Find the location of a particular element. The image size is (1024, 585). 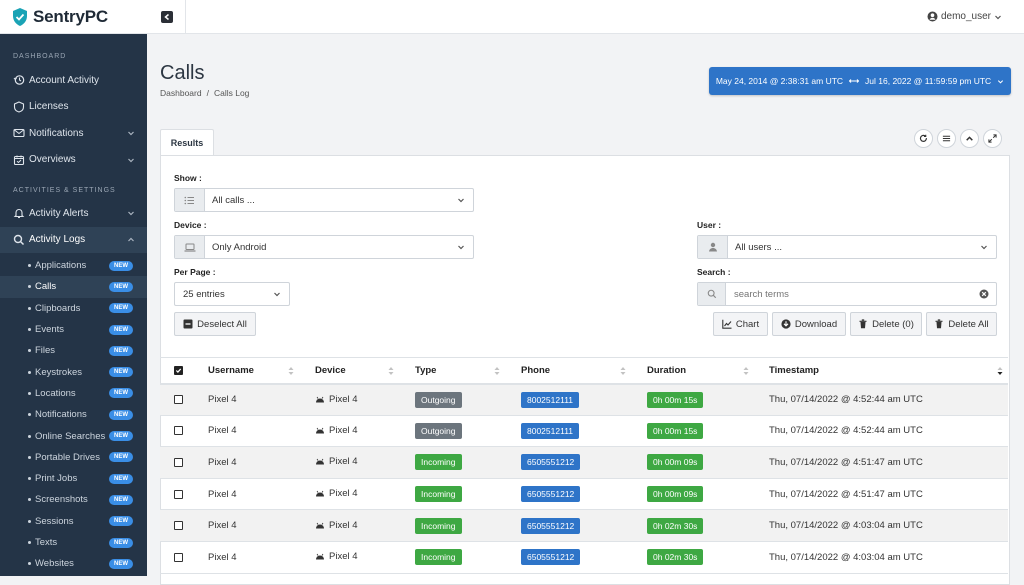

column-header-phone: Phone is located at coordinates (584, 371).